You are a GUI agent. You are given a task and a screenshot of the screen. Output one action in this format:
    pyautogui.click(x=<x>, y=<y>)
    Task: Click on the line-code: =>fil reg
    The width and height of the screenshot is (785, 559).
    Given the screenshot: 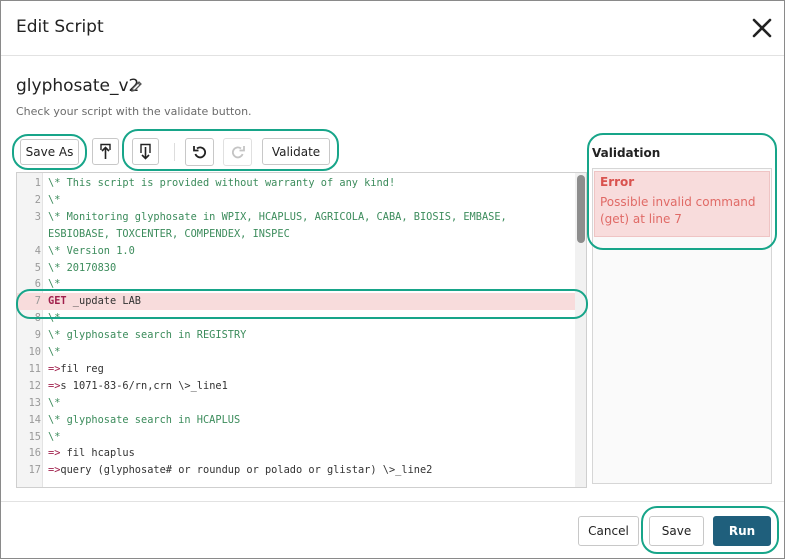 What is the action you would take?
    pyautogui.click(x=76, y=369)
    